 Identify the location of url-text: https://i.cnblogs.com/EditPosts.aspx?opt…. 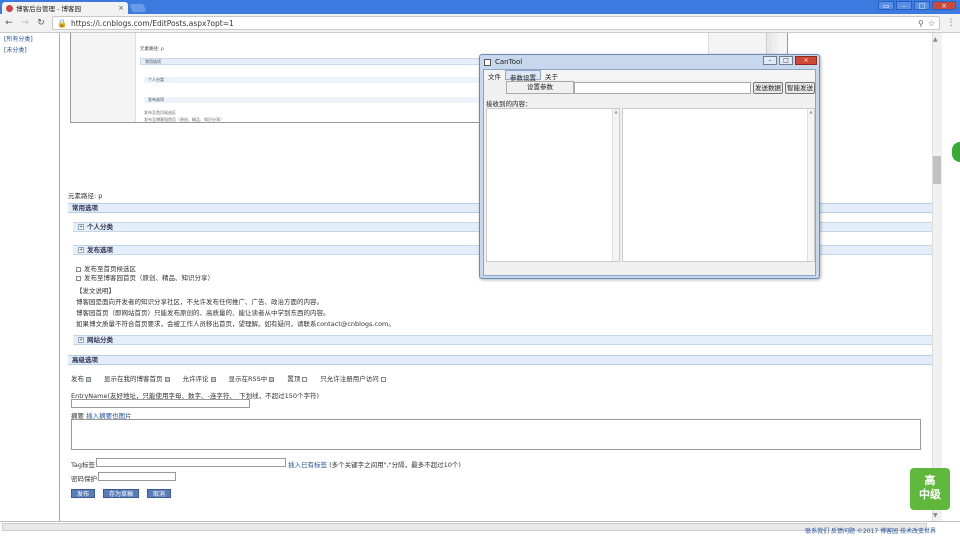
(492, 23).